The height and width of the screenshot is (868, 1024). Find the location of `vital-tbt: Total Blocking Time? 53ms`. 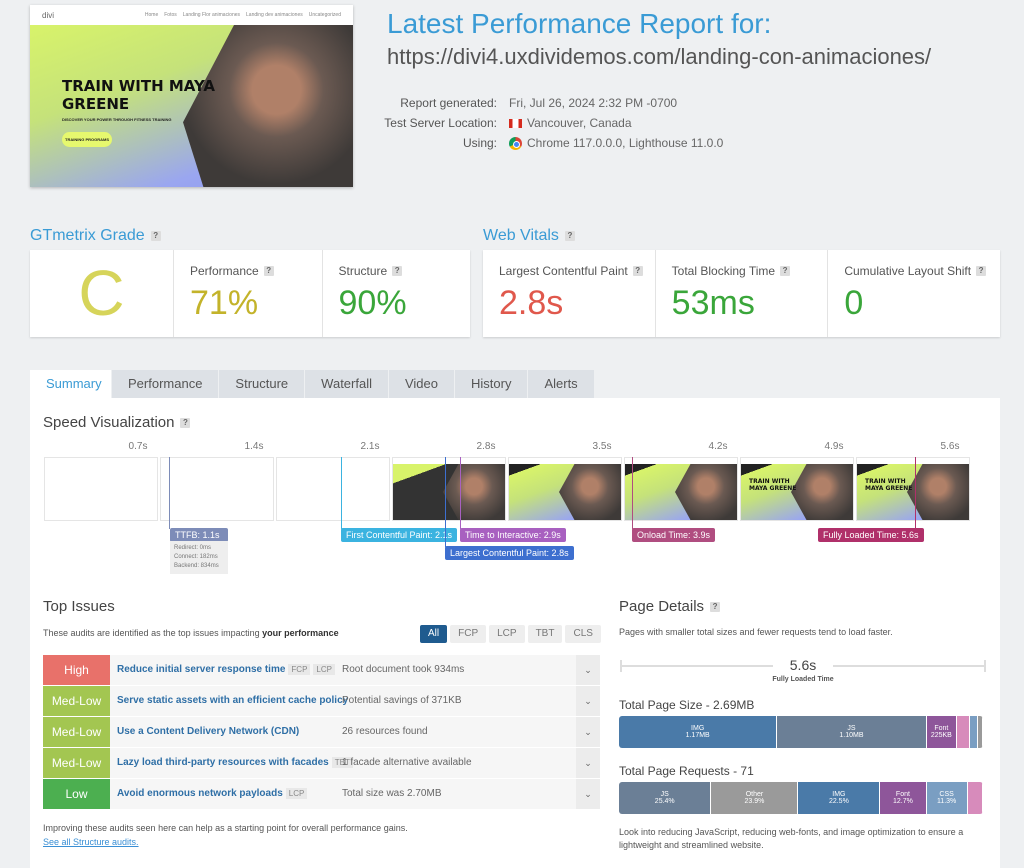

vital-tbt: Total Blocking Time? 53ms is located at coordinates (741, 293).